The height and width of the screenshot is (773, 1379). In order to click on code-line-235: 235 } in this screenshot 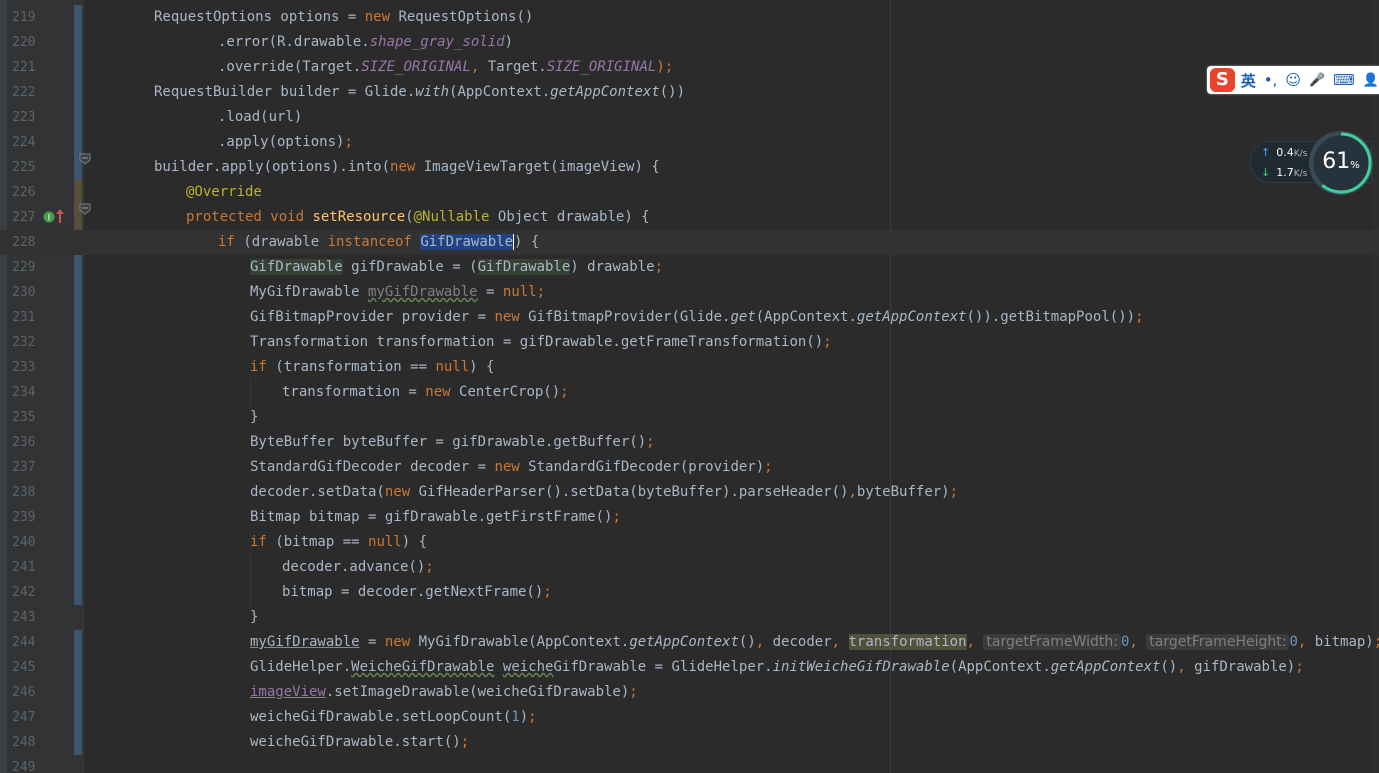, I will do `click(689, 417)`.